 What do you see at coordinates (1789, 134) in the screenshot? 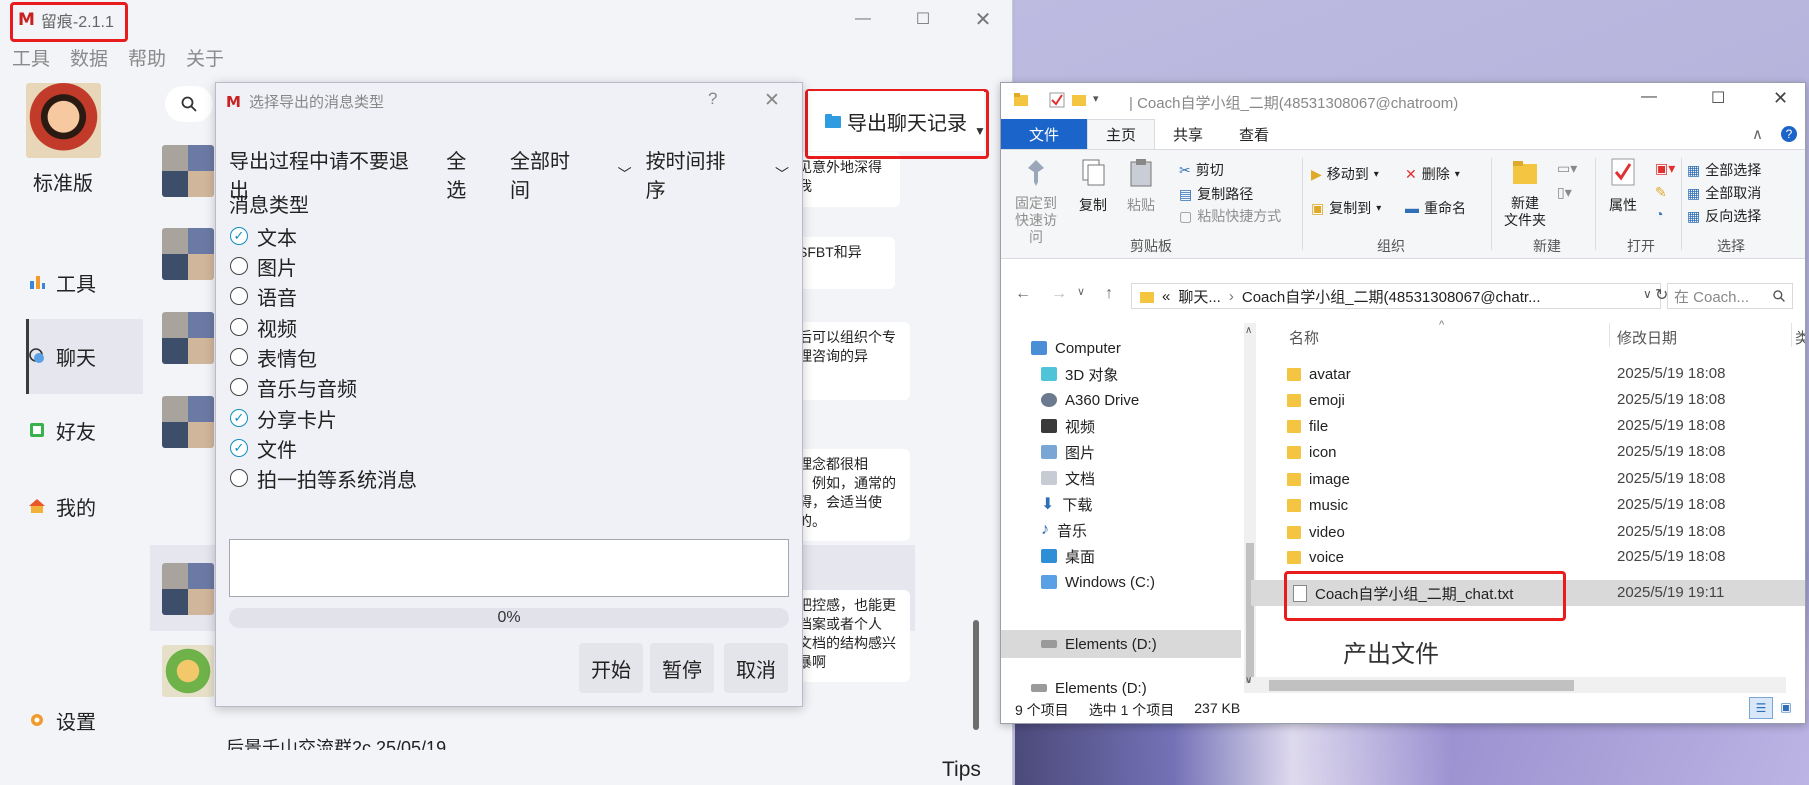
I see `help-icon: ?` at bounding box center [1789, 134].